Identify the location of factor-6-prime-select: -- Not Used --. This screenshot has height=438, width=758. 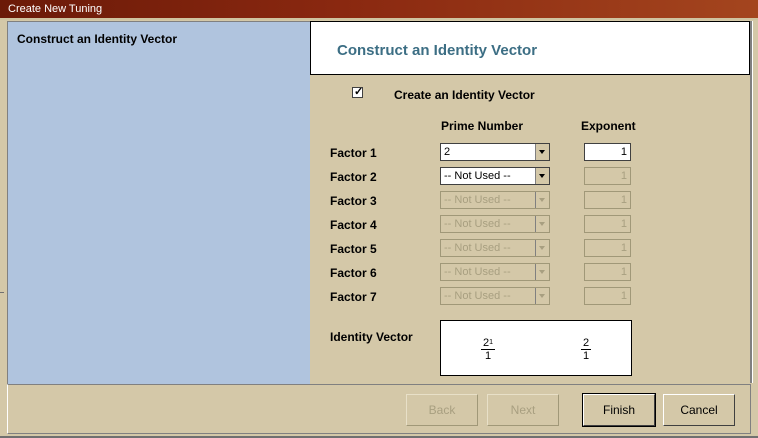
(495, 272).